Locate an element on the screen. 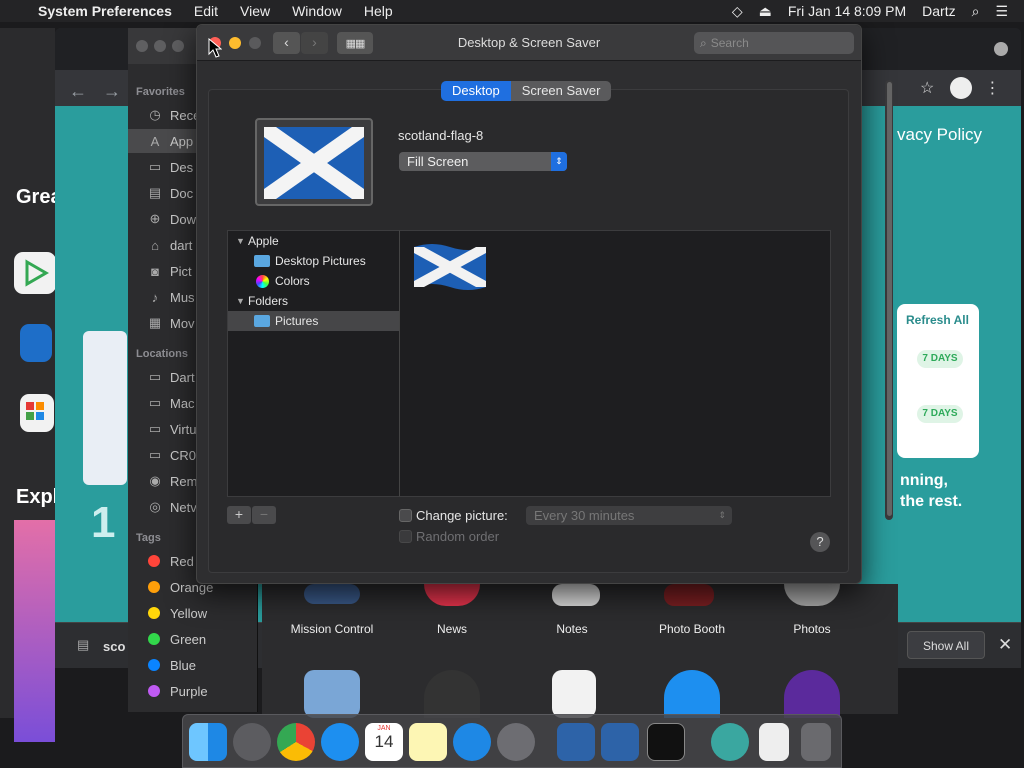 Image resolution: width=1024 pixels, height=768 pixels. more-icon: ⋮ is located at coordinates (992, 88).